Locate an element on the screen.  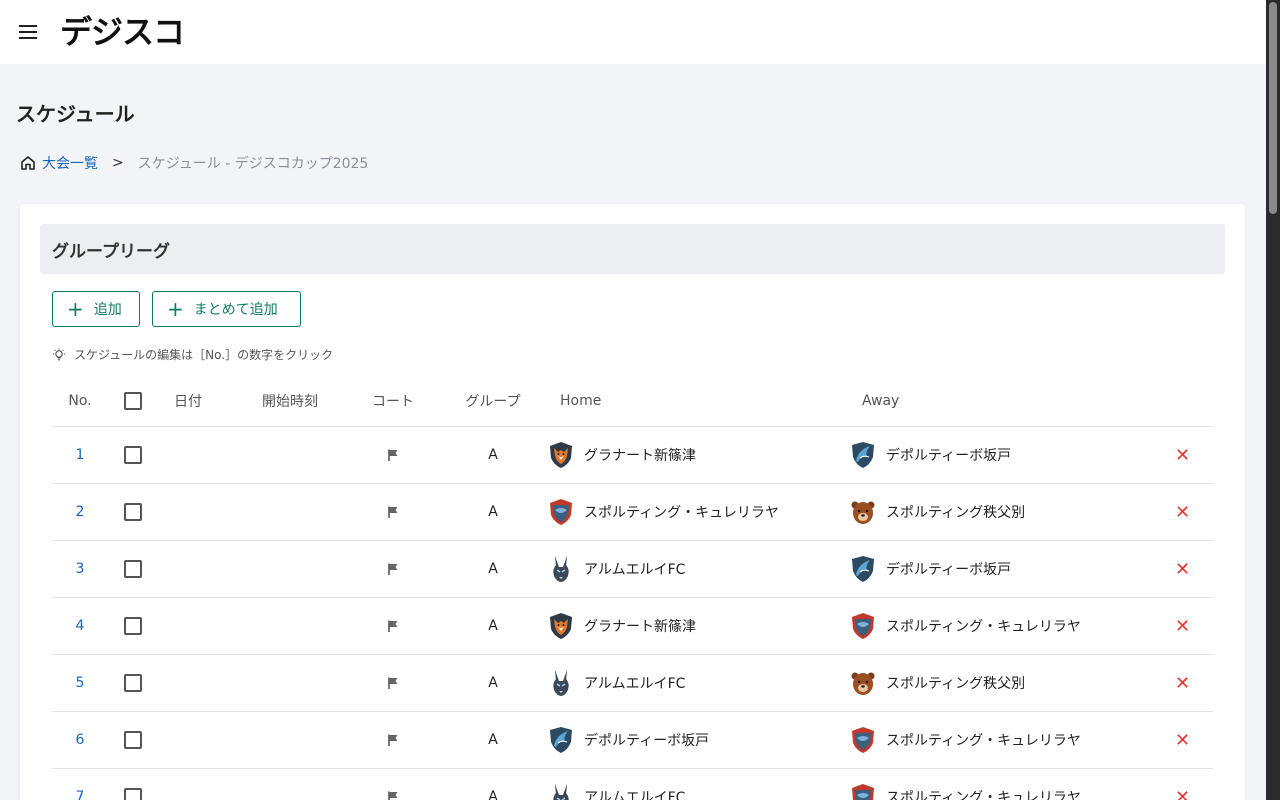
page-title: スケジュール is located at coordinates (75, 114).